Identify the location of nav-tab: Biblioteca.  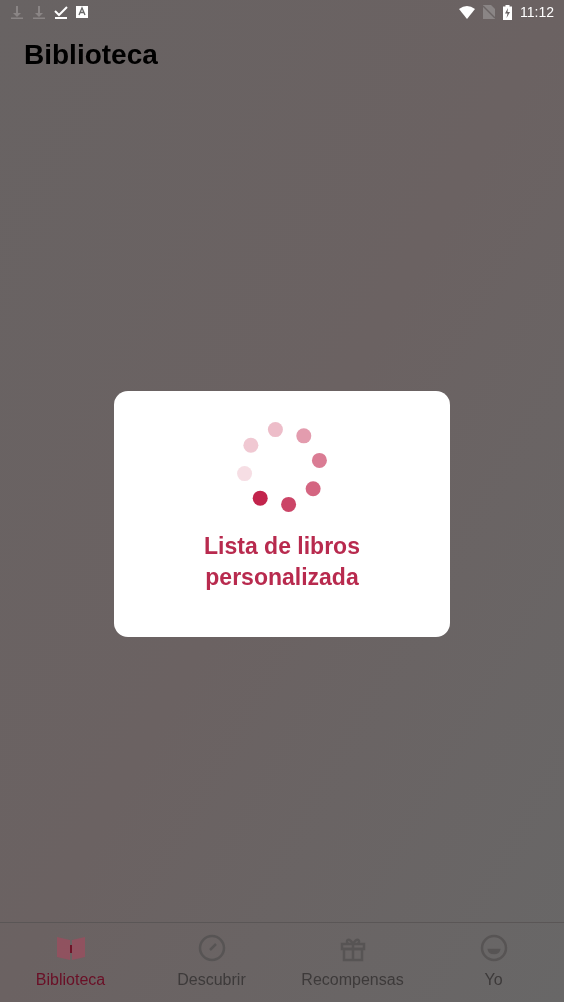
(70, 962).